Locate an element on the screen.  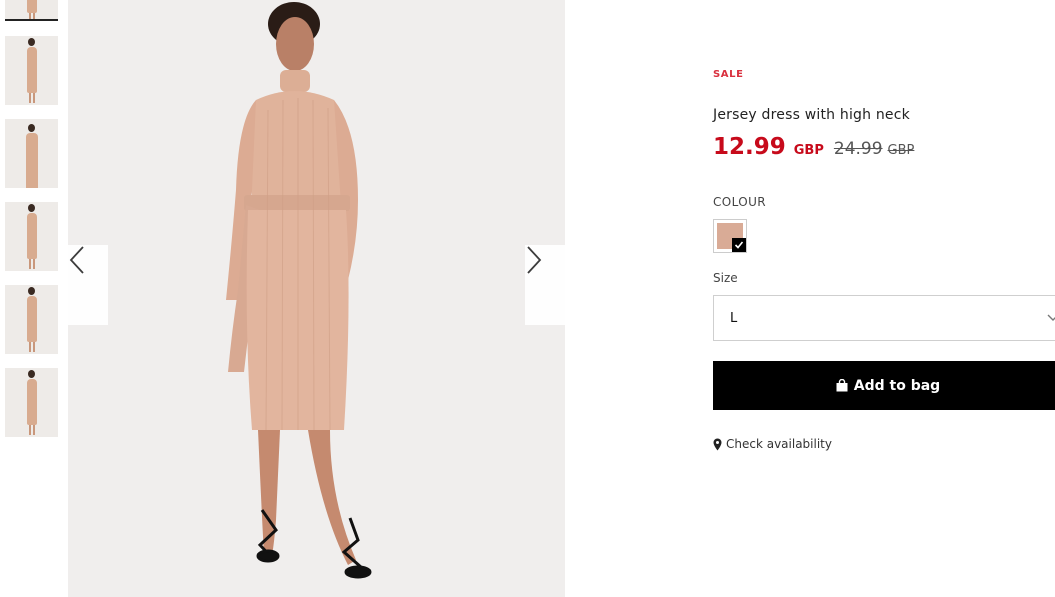
current-price: 12.99 is located at coordinates (749, 147).